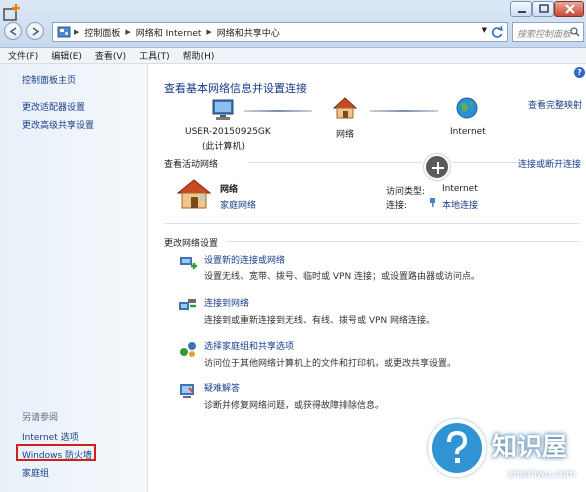 The image size is (586, 492). Describe the element at coordinates (50, 436) in the screenshot. I see `internet-options-link: Internet 选项` at that location.